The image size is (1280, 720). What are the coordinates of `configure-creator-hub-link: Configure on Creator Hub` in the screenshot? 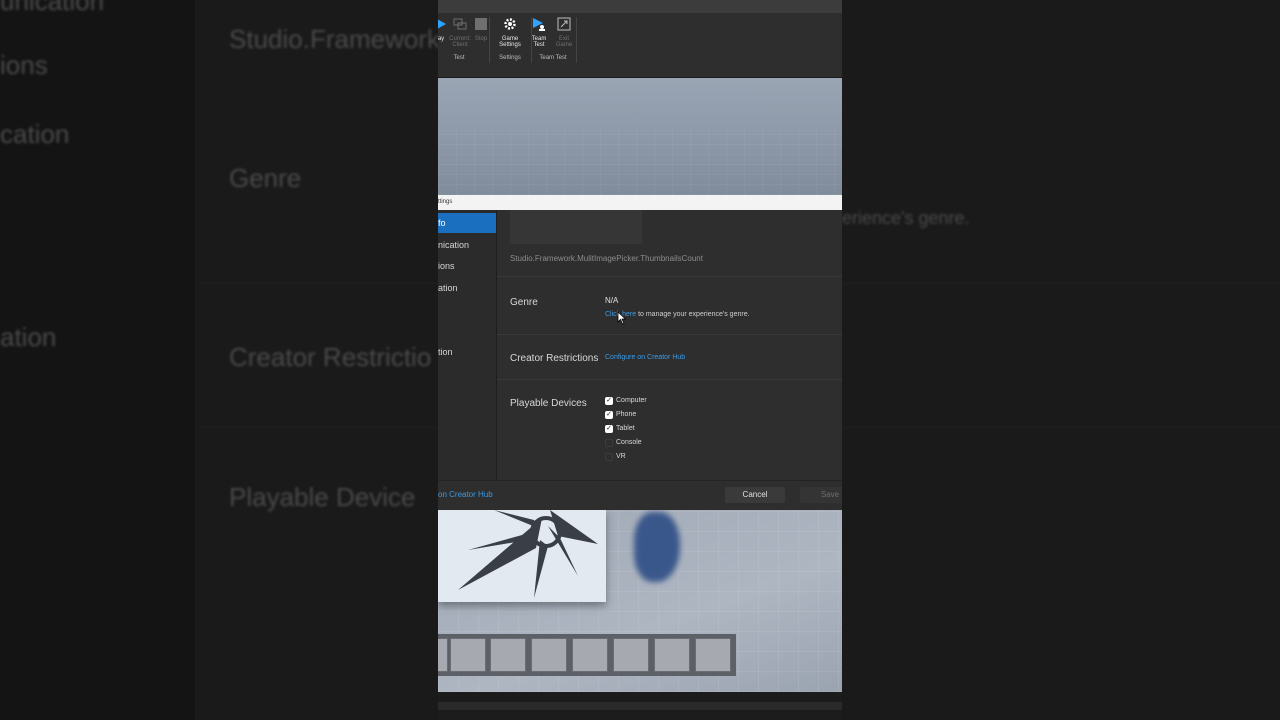 It's located at (645, 357).